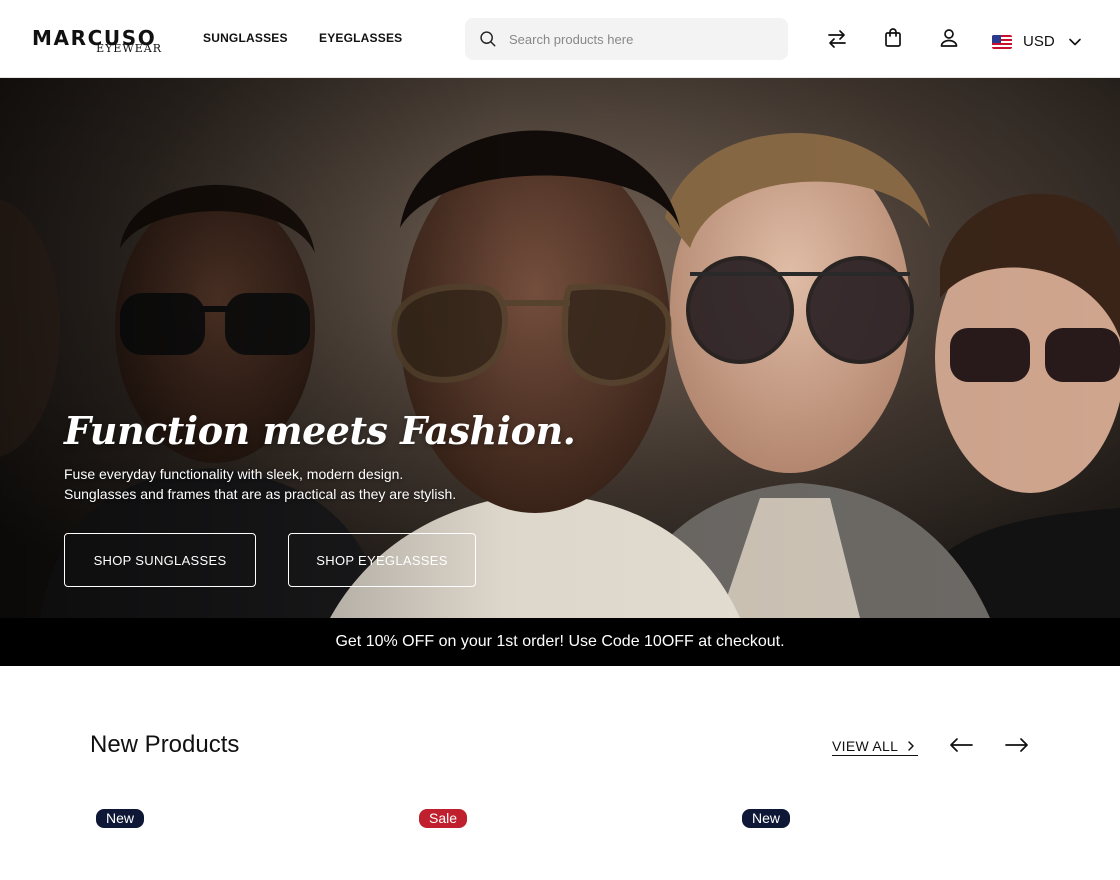 The height and width of the screenshot is (880, 1120). I want to click on search-bar, so click(626, 39).